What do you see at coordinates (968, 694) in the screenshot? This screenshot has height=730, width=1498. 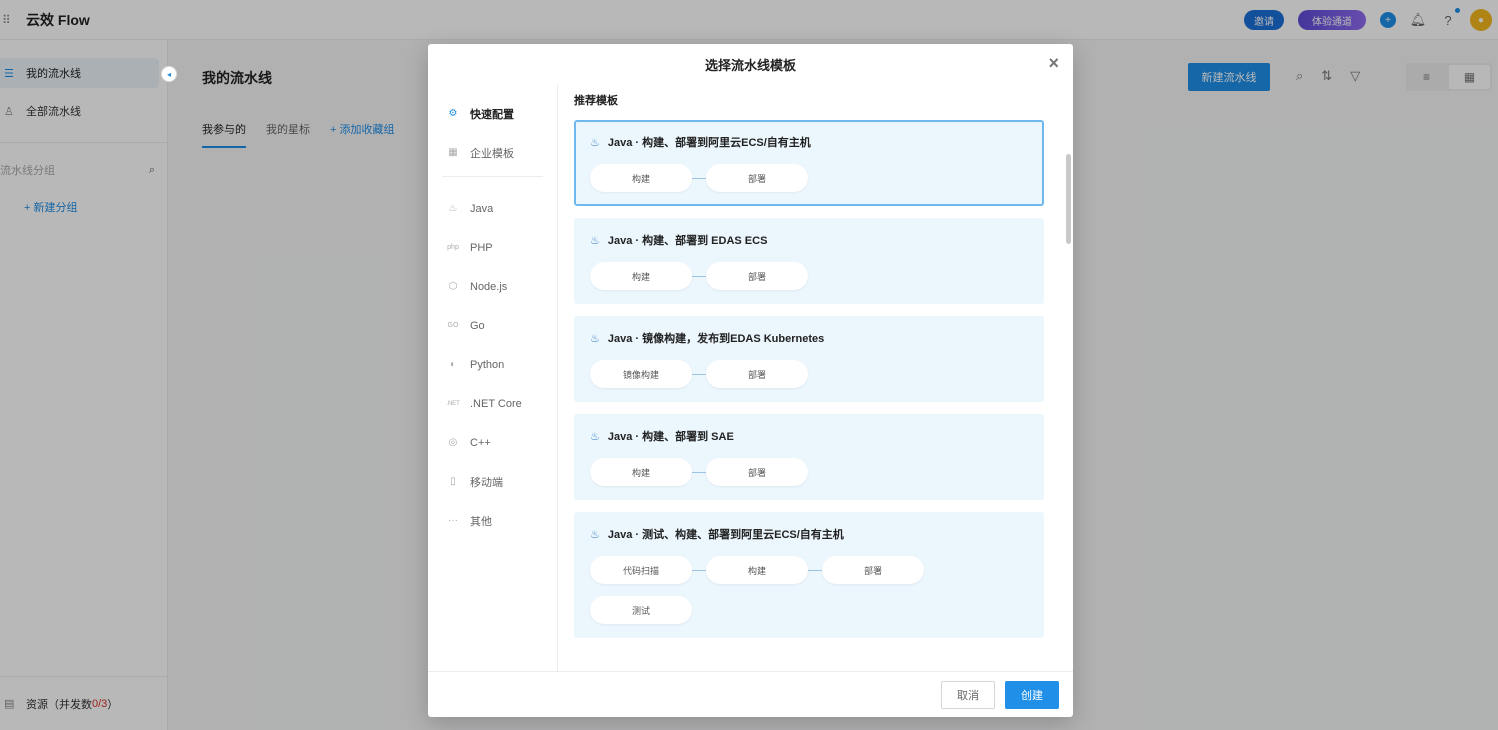 I see `cancel-button: 取消` at bounding box center [968, 694].